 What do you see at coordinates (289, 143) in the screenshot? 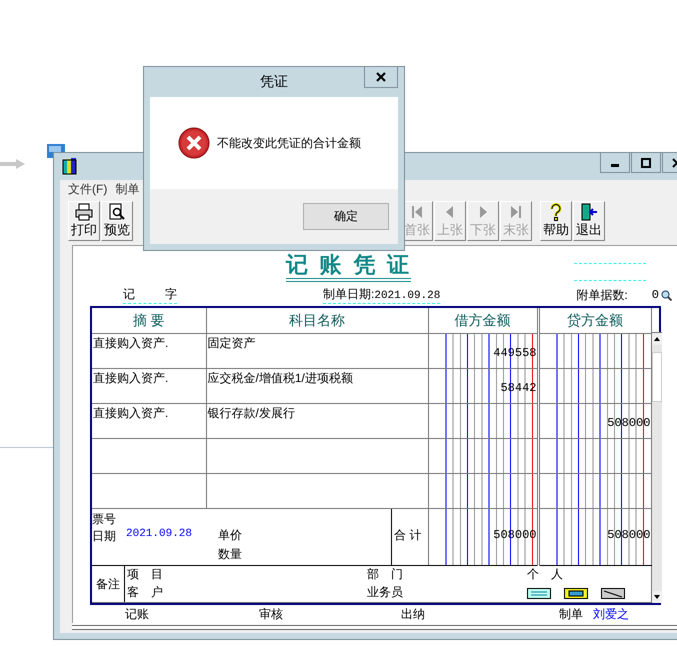
I see `dialog-message: 不能改变此凭证的合计金额` at bounding box center [289, 143].